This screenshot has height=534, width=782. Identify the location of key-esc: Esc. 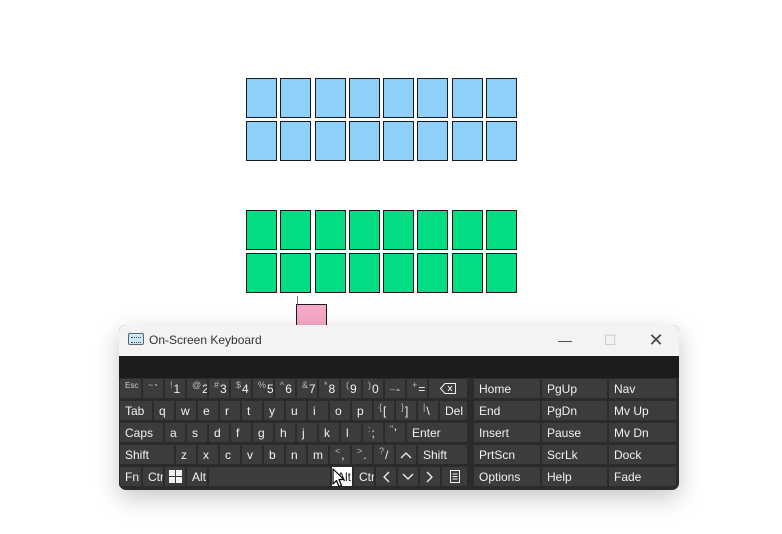
(130, 388).